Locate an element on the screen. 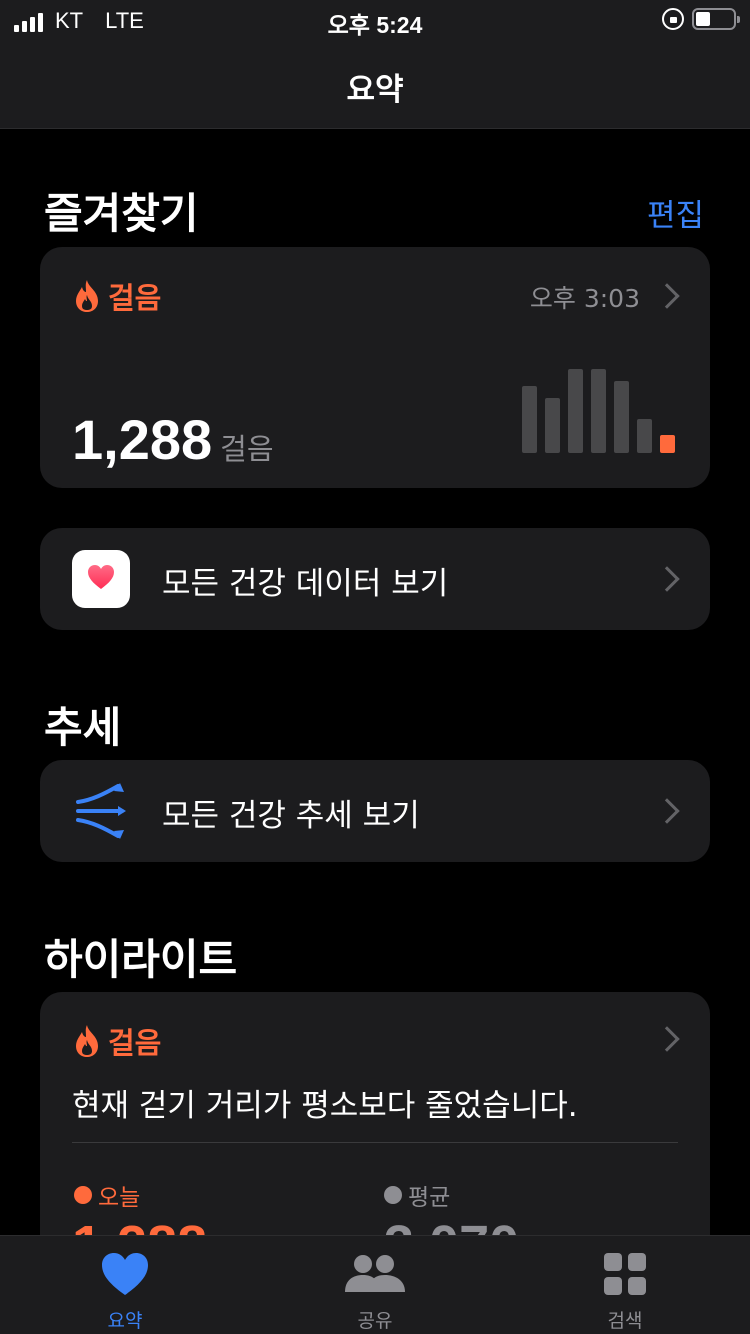 The width and height of the screenshot is (750, 1334). status-right is located at coordinates (701, 19).